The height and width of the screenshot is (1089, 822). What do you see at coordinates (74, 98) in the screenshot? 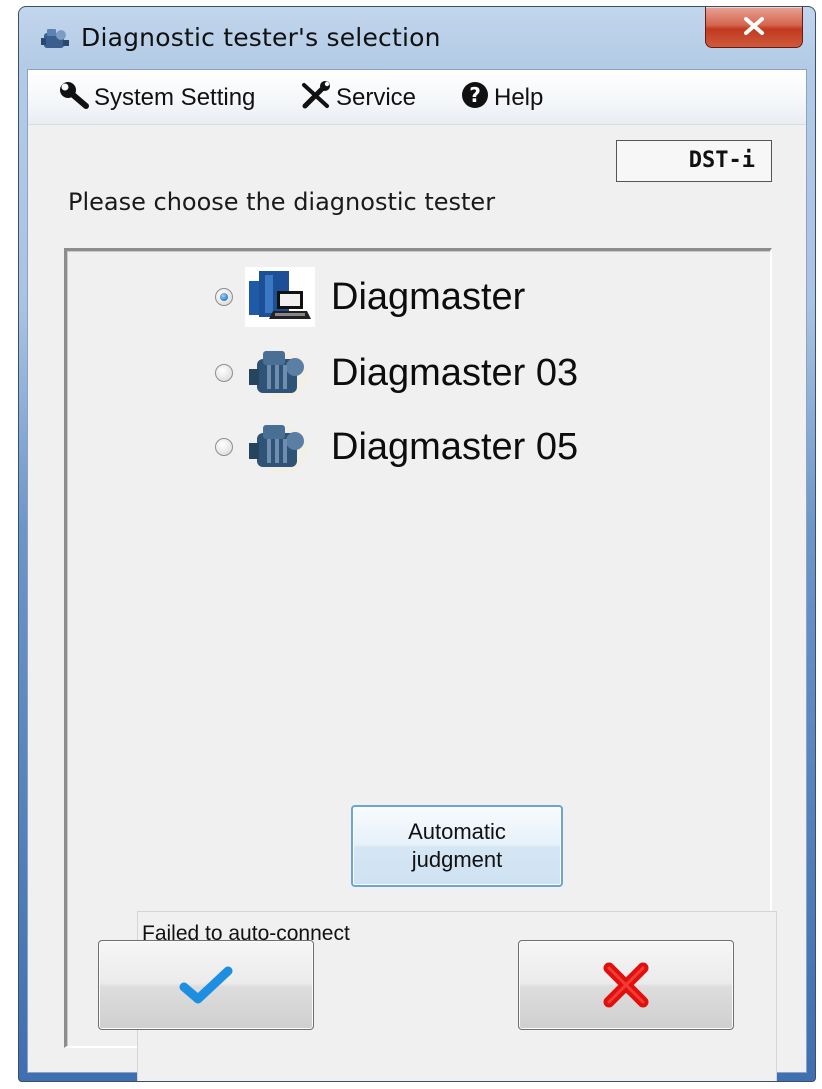
I see `wrench-icon` at bounding box center [74, 98].